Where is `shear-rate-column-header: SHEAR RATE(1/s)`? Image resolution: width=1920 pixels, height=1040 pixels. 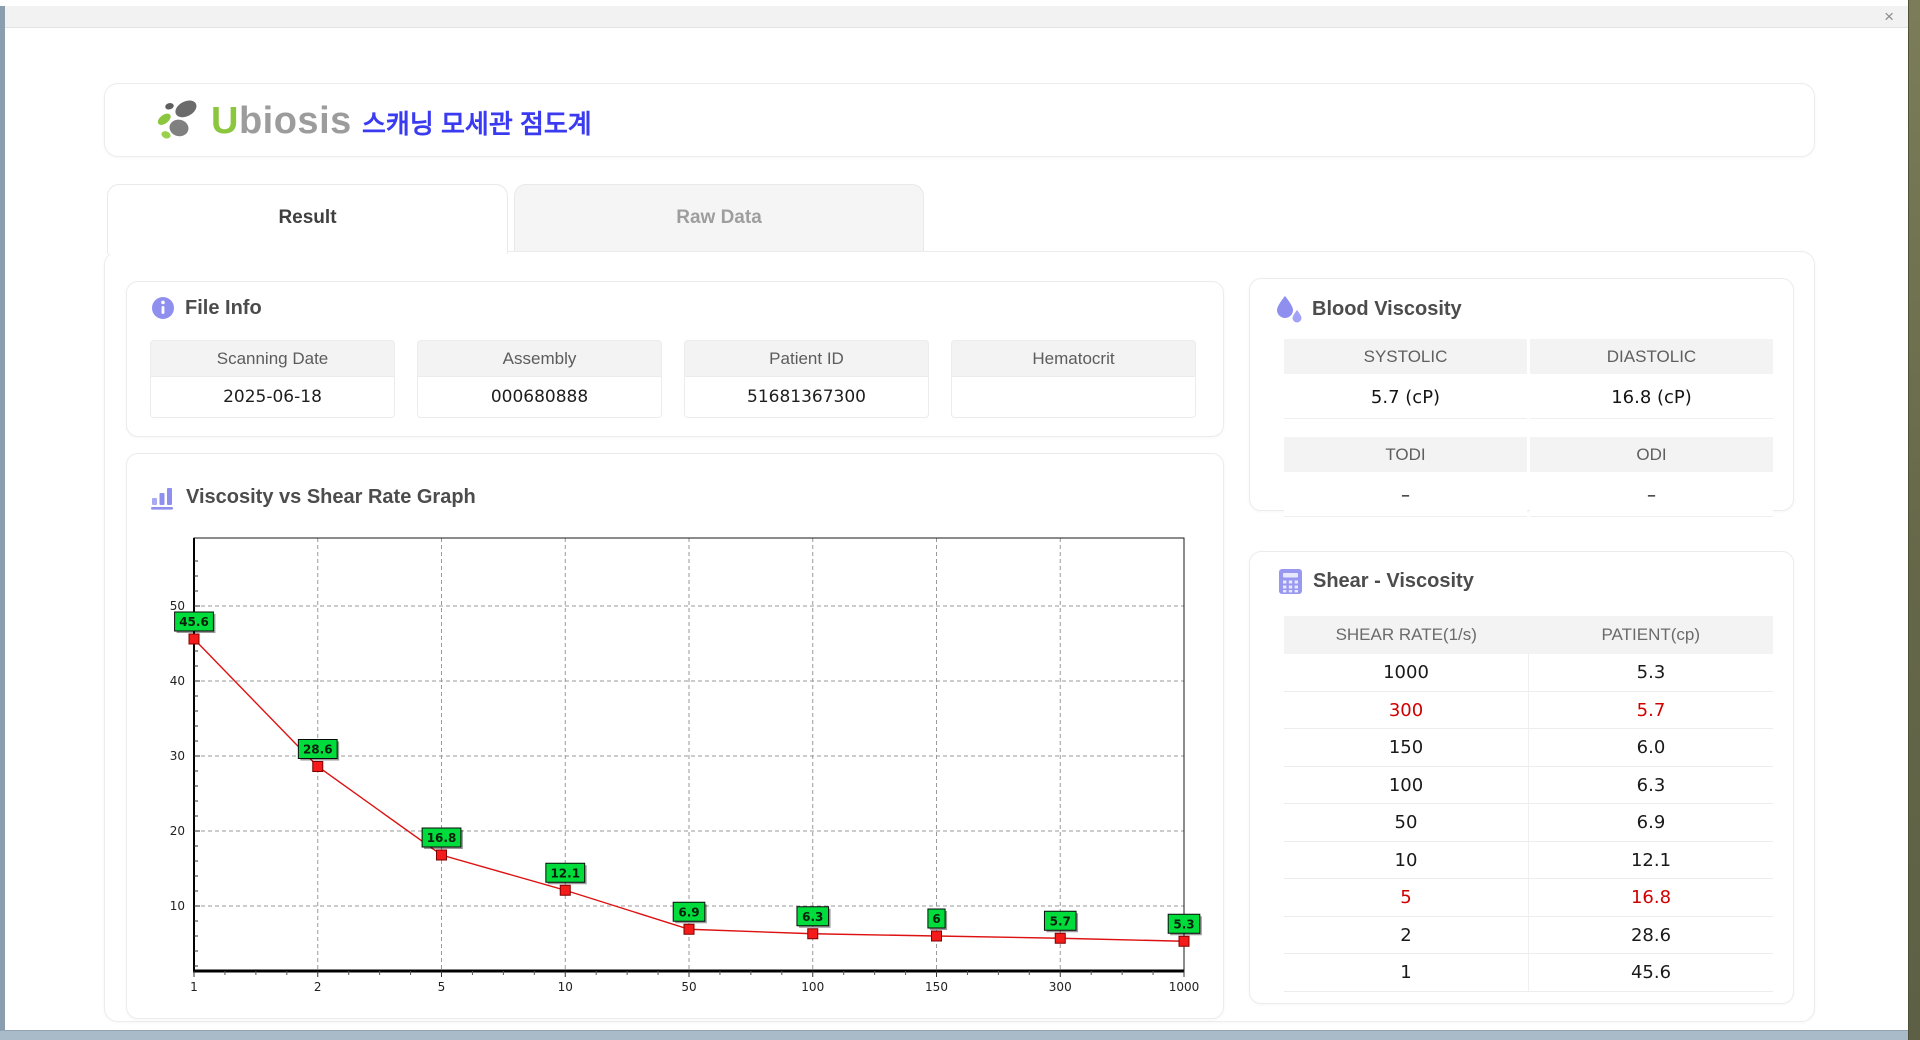 shear-rate-column-header: SHEAR RATE(1/s) is located at coordinates (1406, 634).